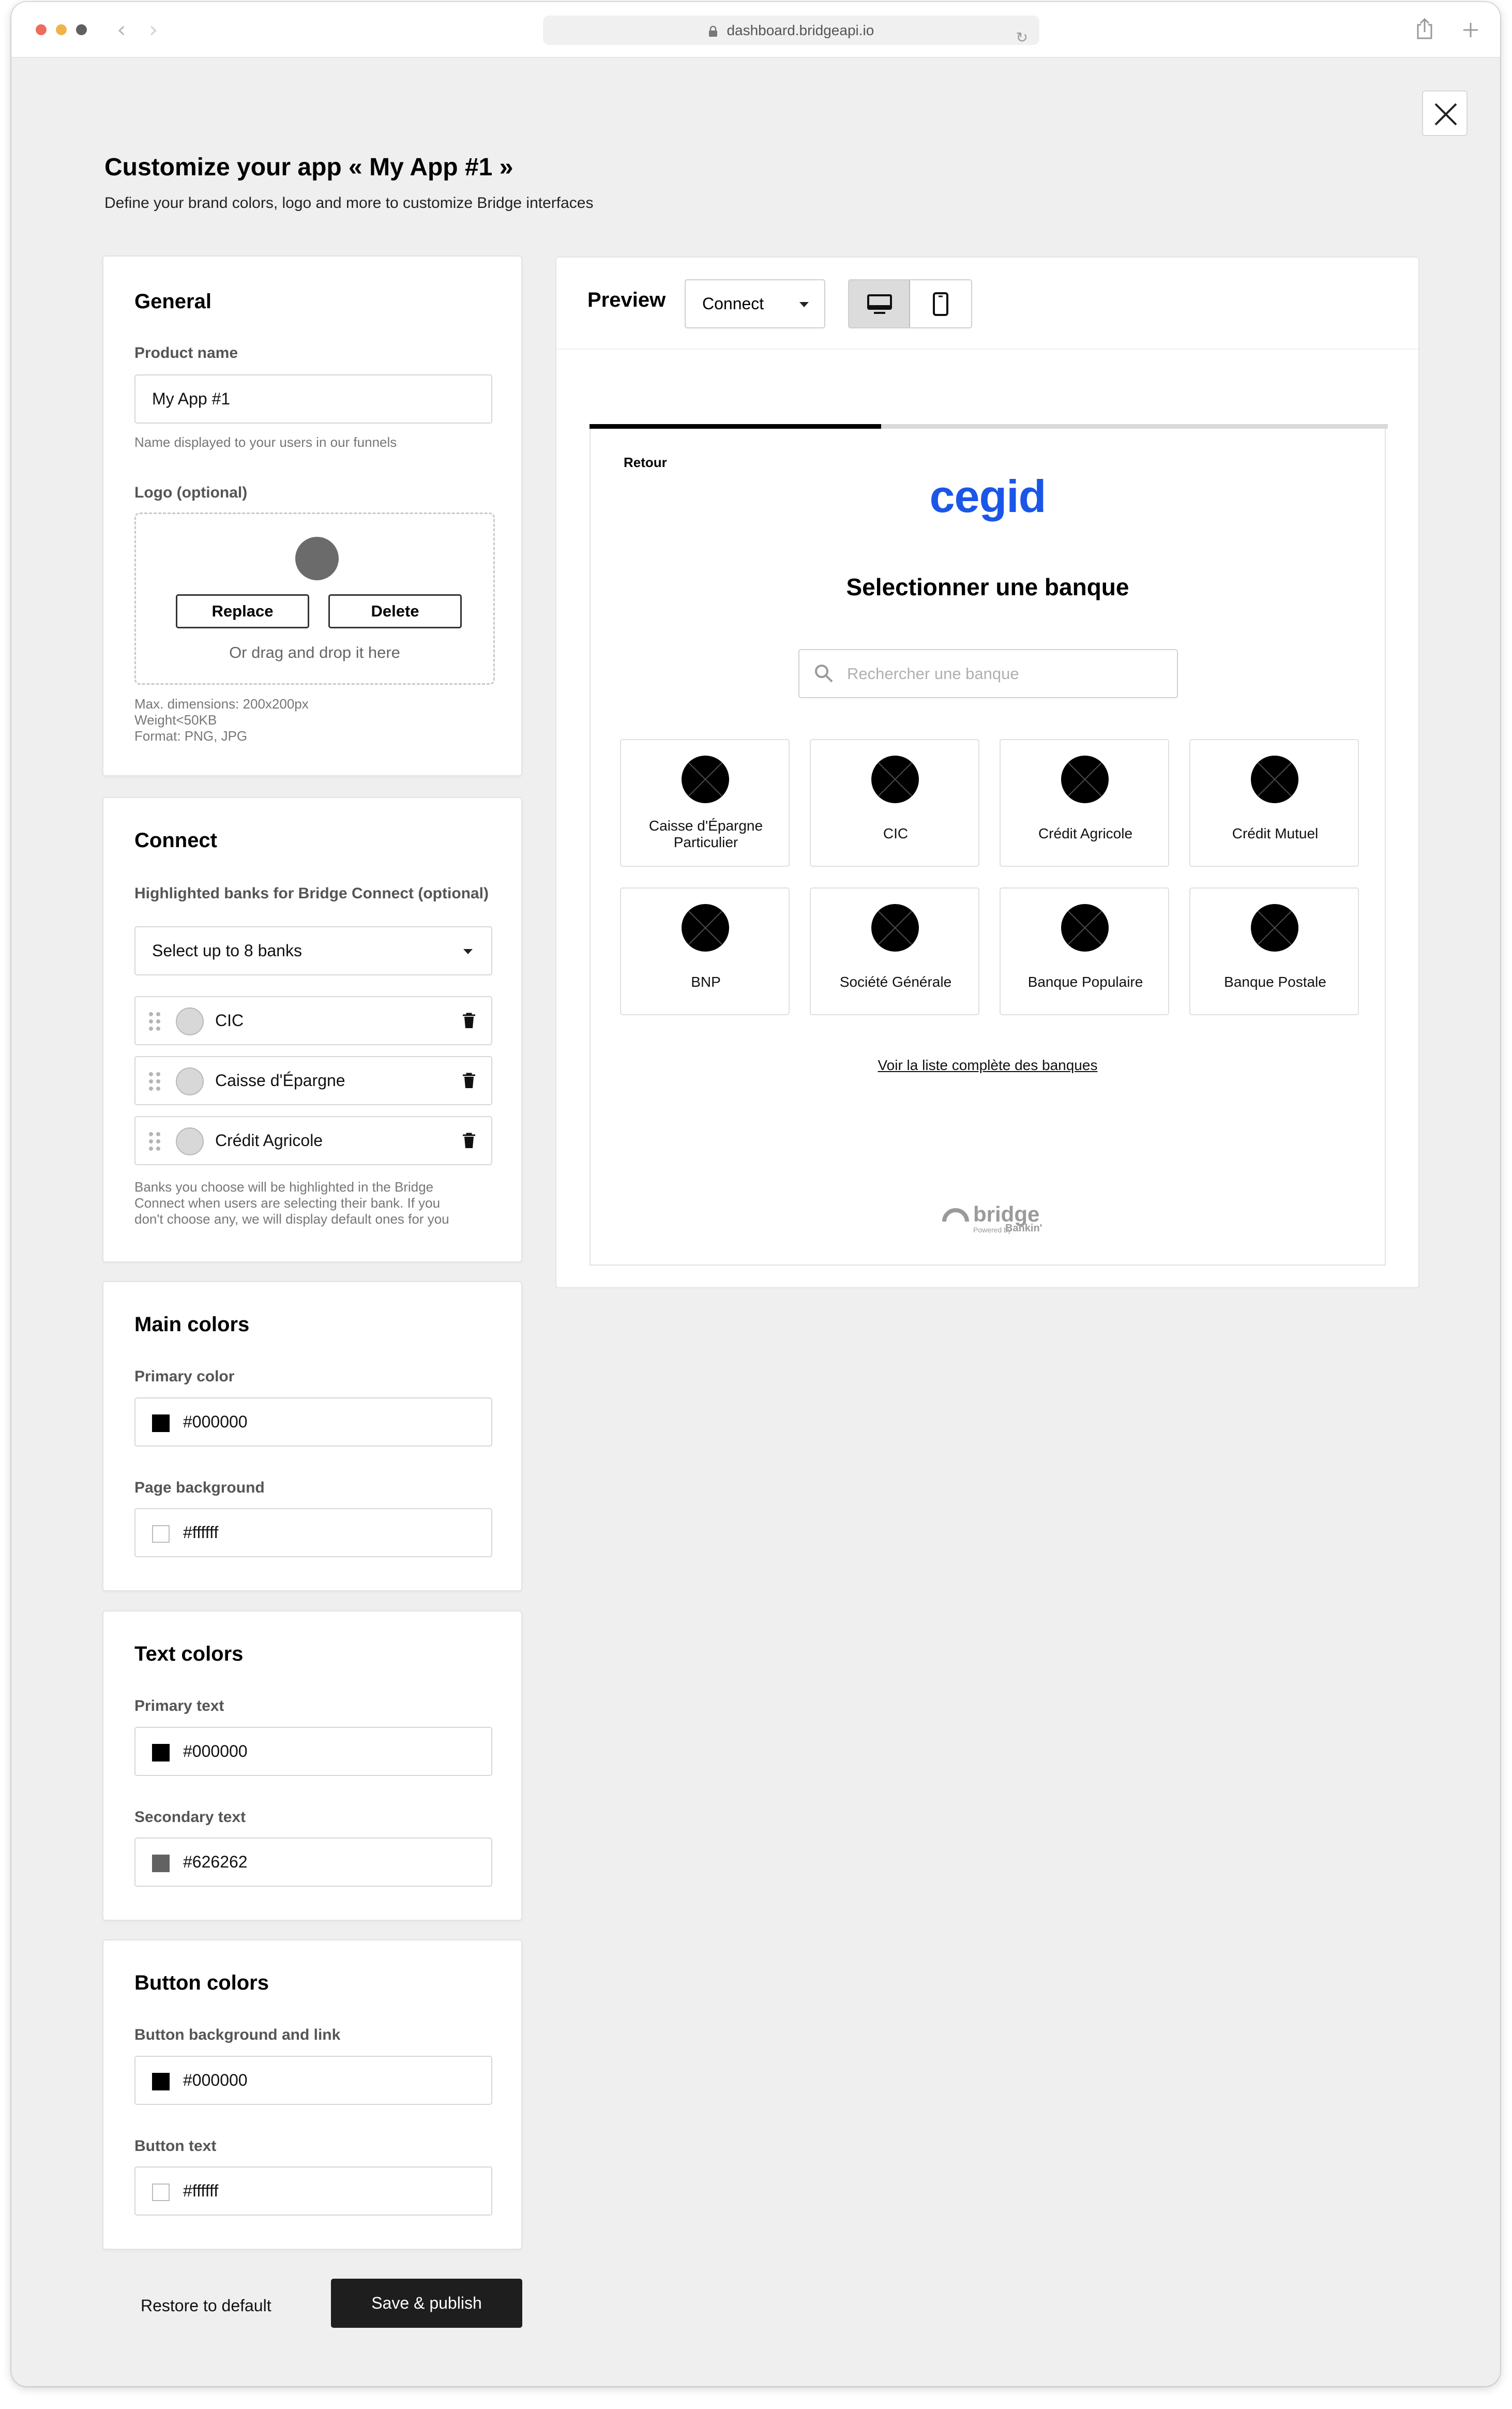 This screenshot has width=1512, height=2409. What do you see at coordinates (161, 1753) in the screenshot?
I see `primary-text-swatch` at bounding box center [161, 1753].